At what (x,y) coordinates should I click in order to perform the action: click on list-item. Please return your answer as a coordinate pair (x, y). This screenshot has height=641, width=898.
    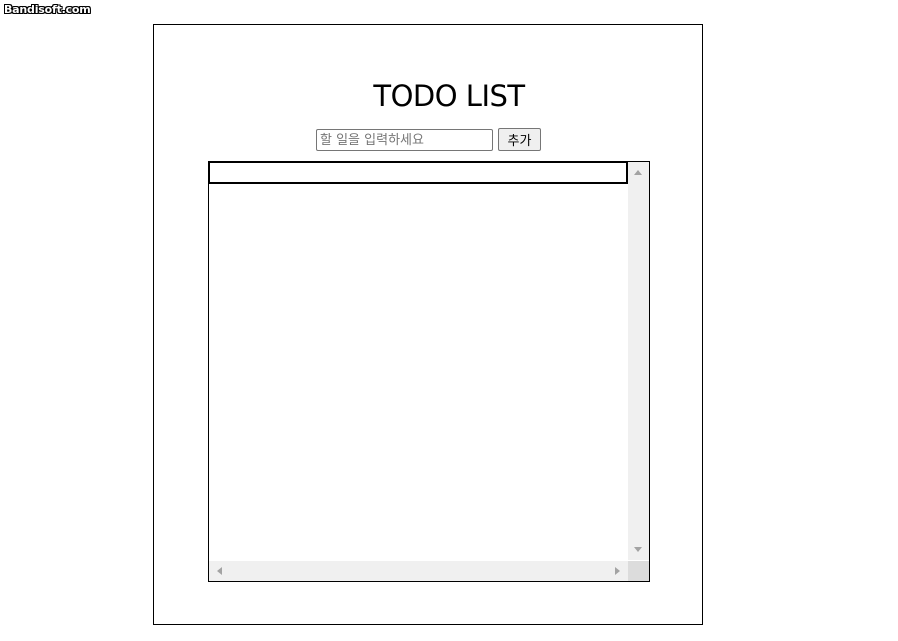
    Looking at the image, I should click on (418, 173).